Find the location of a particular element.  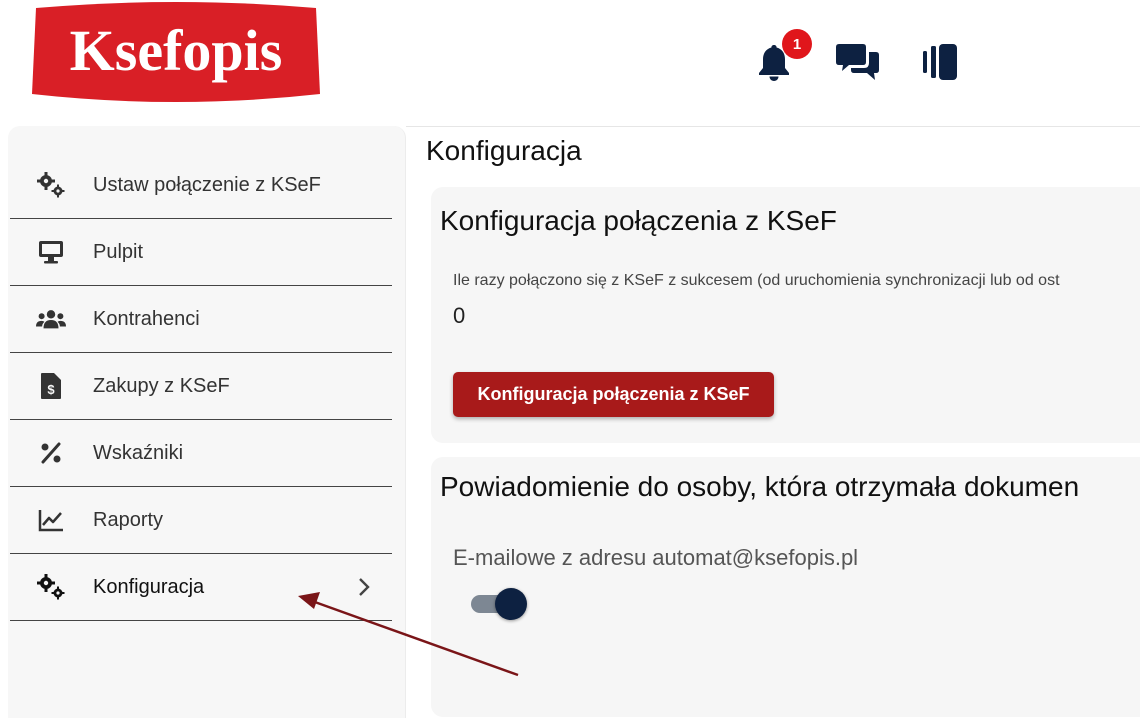

sidebar-item-label: Ustaw połączenie z KSeF is located at coordinates (207, 184).